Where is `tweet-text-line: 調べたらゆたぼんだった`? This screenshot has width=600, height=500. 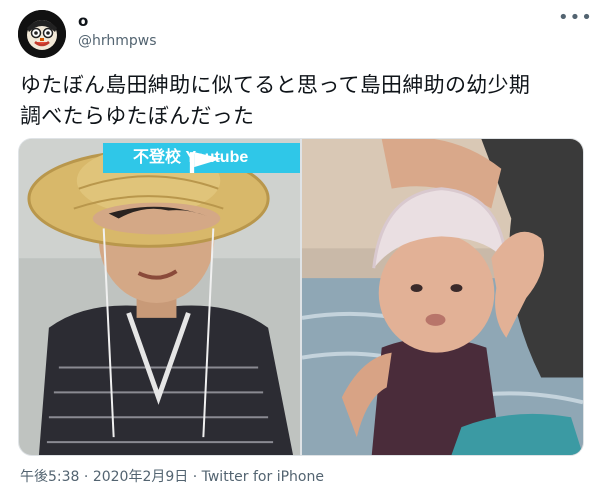 tweet-text-line: 調べたらゆたぼんだった is located at coordinates (137, 116).